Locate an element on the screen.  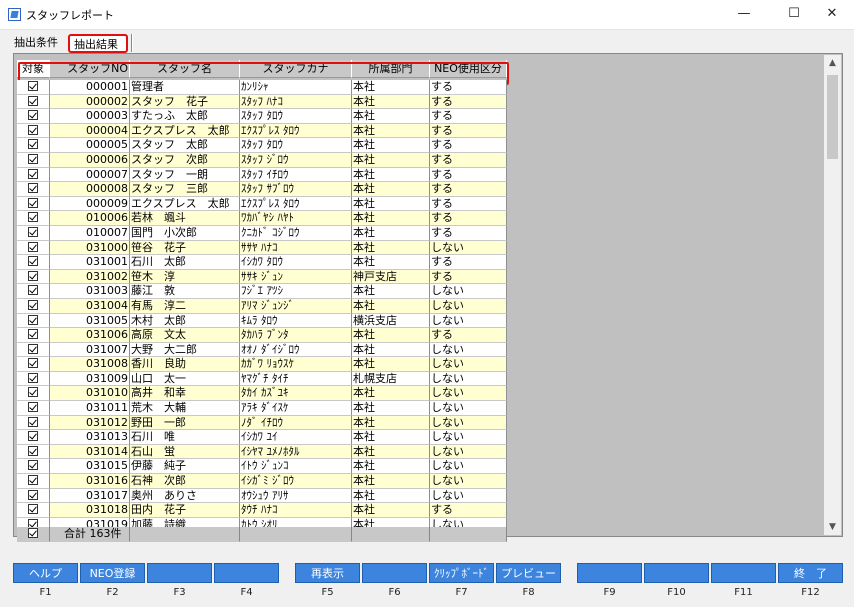
table-row: 000004 エクスプレス 太郎 ｴｸｽﾌﾟﾚｽ ﾀﾛｳ 本社 する is located at coordinates (262, 131).